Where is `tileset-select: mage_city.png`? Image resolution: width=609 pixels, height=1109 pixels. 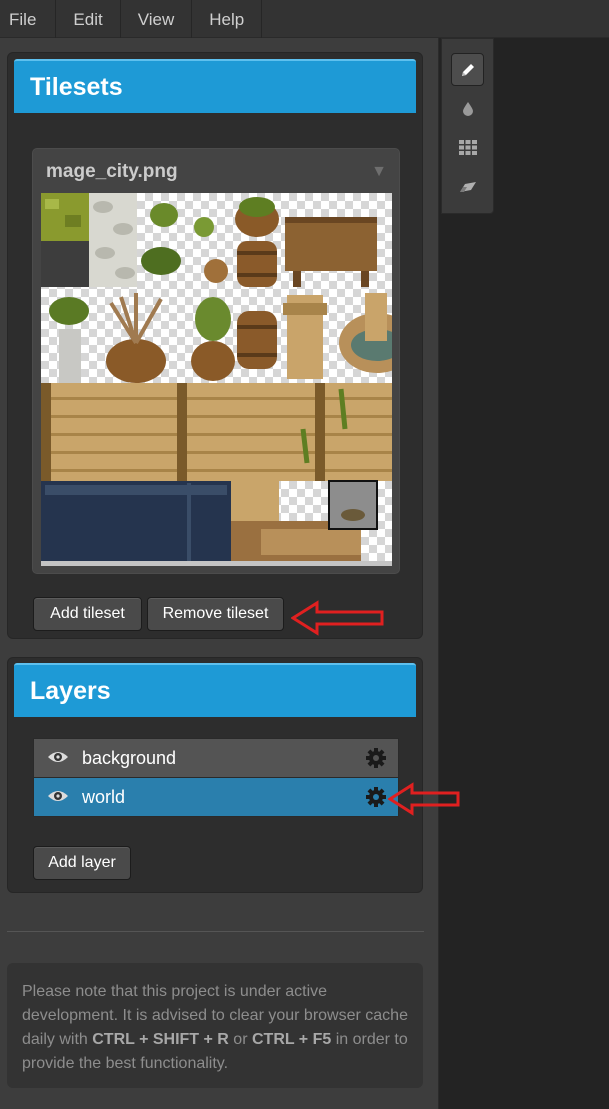 tileset-select: mage_city.png is located at coordinates (112, 172).